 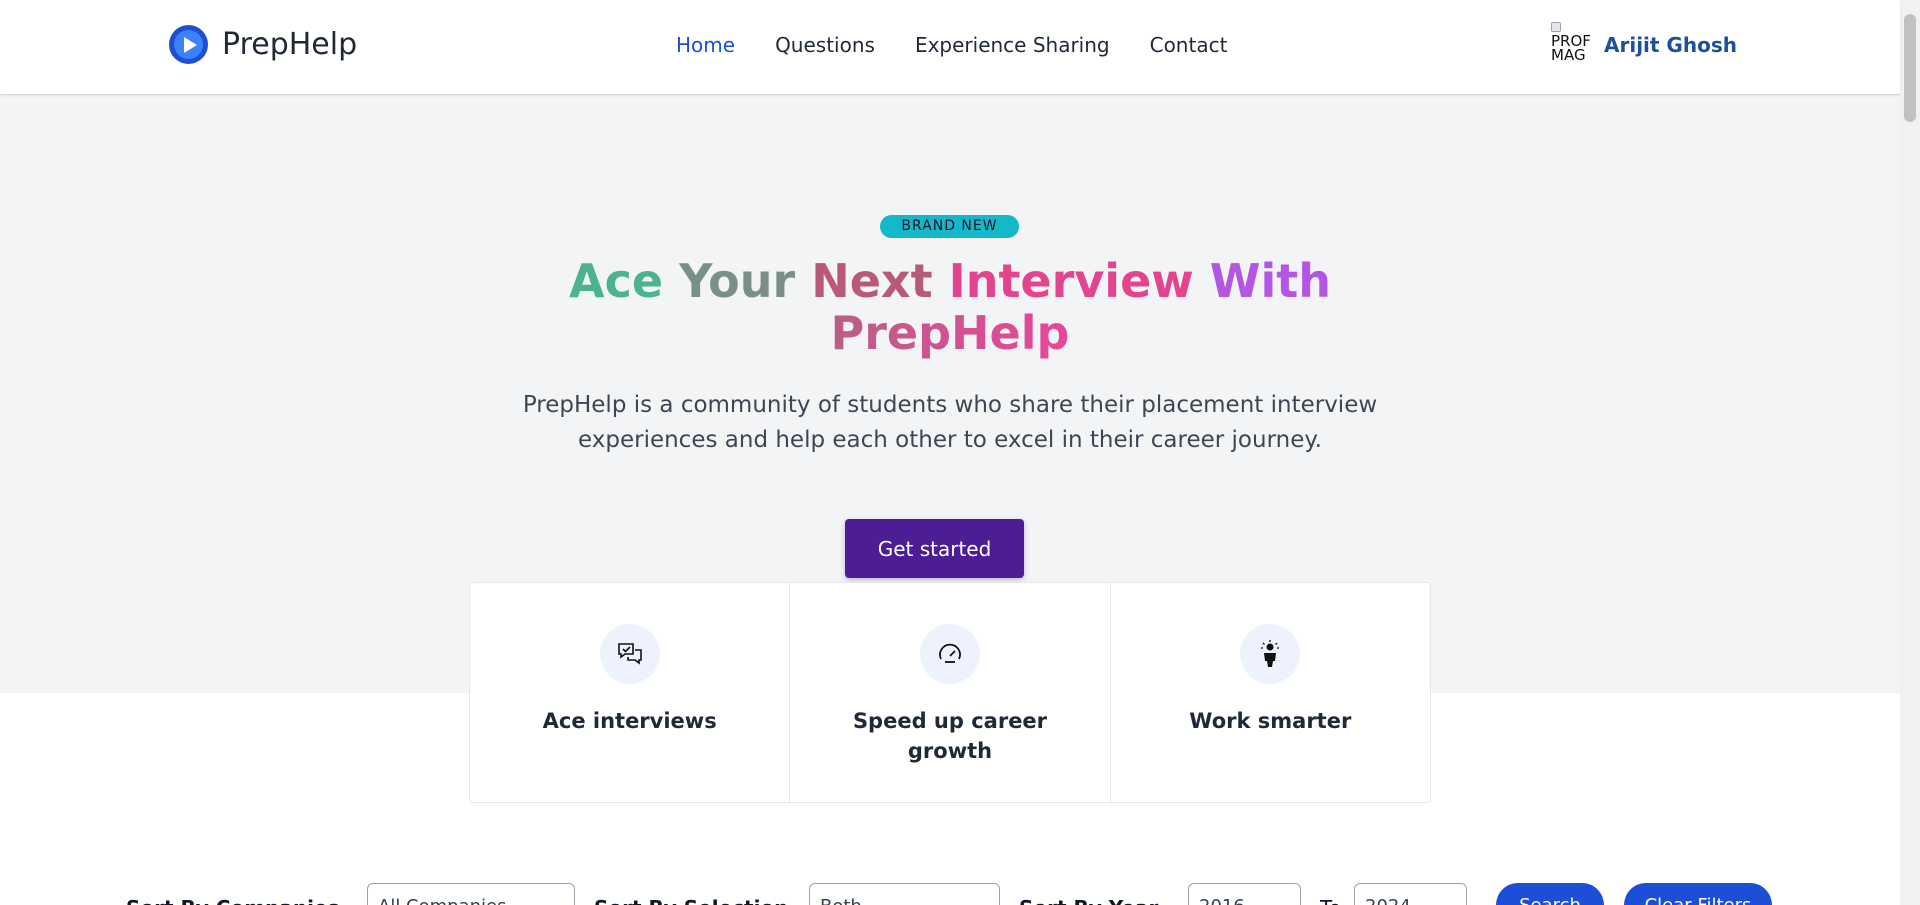 What do you see at coordinates (1698, 894) in the screenshot?
I see `clear-filters-button: Clear Filters` at bounding box center [1698, 894].